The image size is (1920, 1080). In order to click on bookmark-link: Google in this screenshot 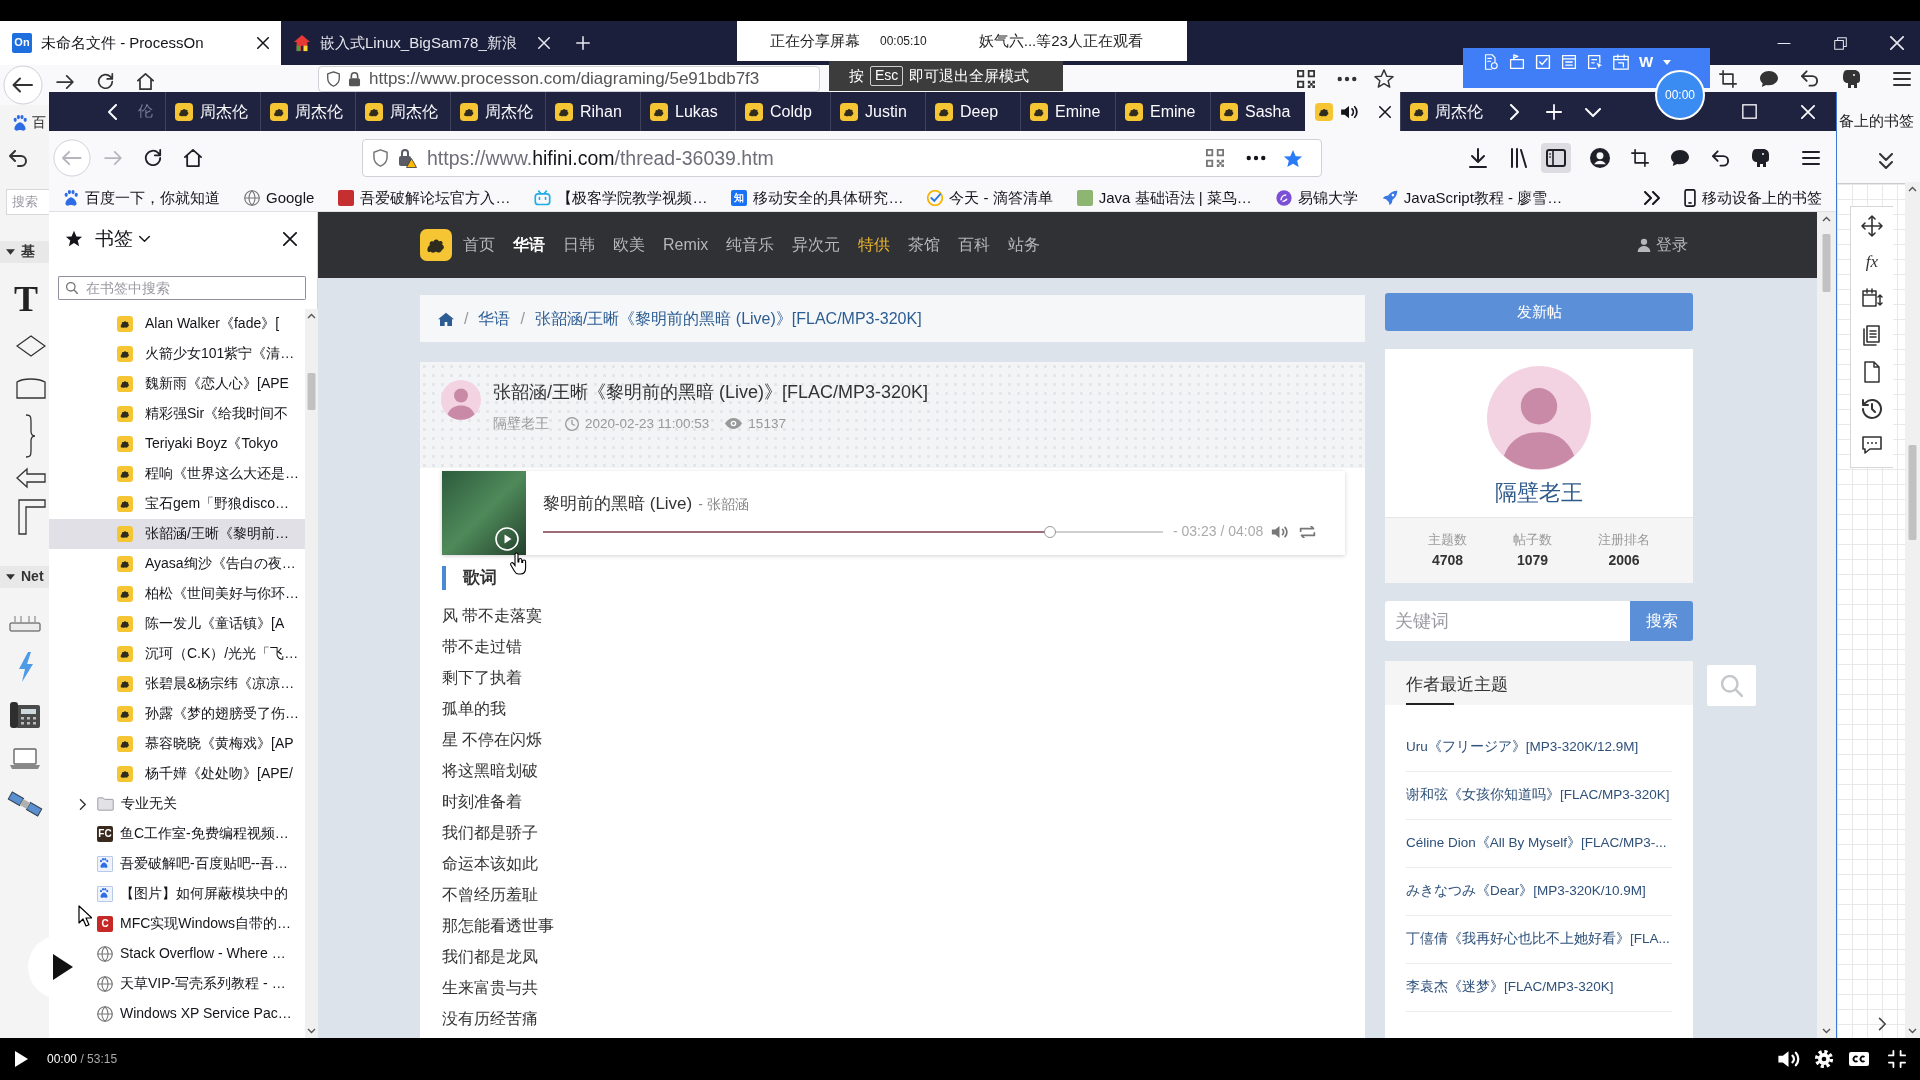, I will do `click(279, 198)`.